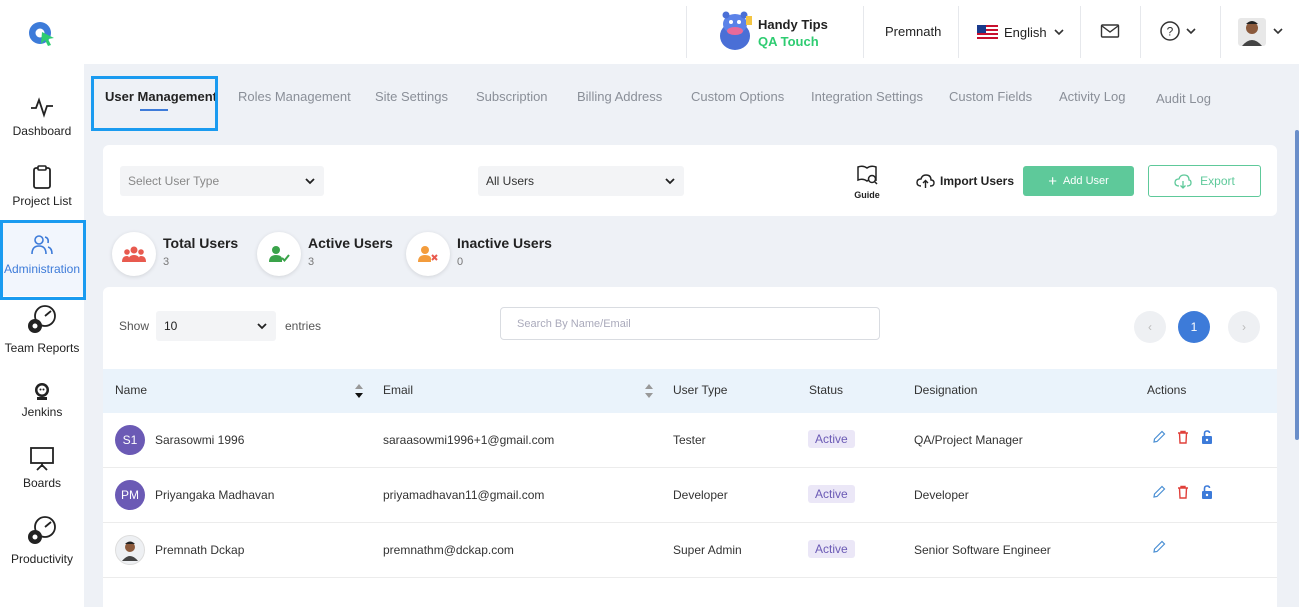  I want to click on sidebar-item-label: Team Reports, so click(42, 348).